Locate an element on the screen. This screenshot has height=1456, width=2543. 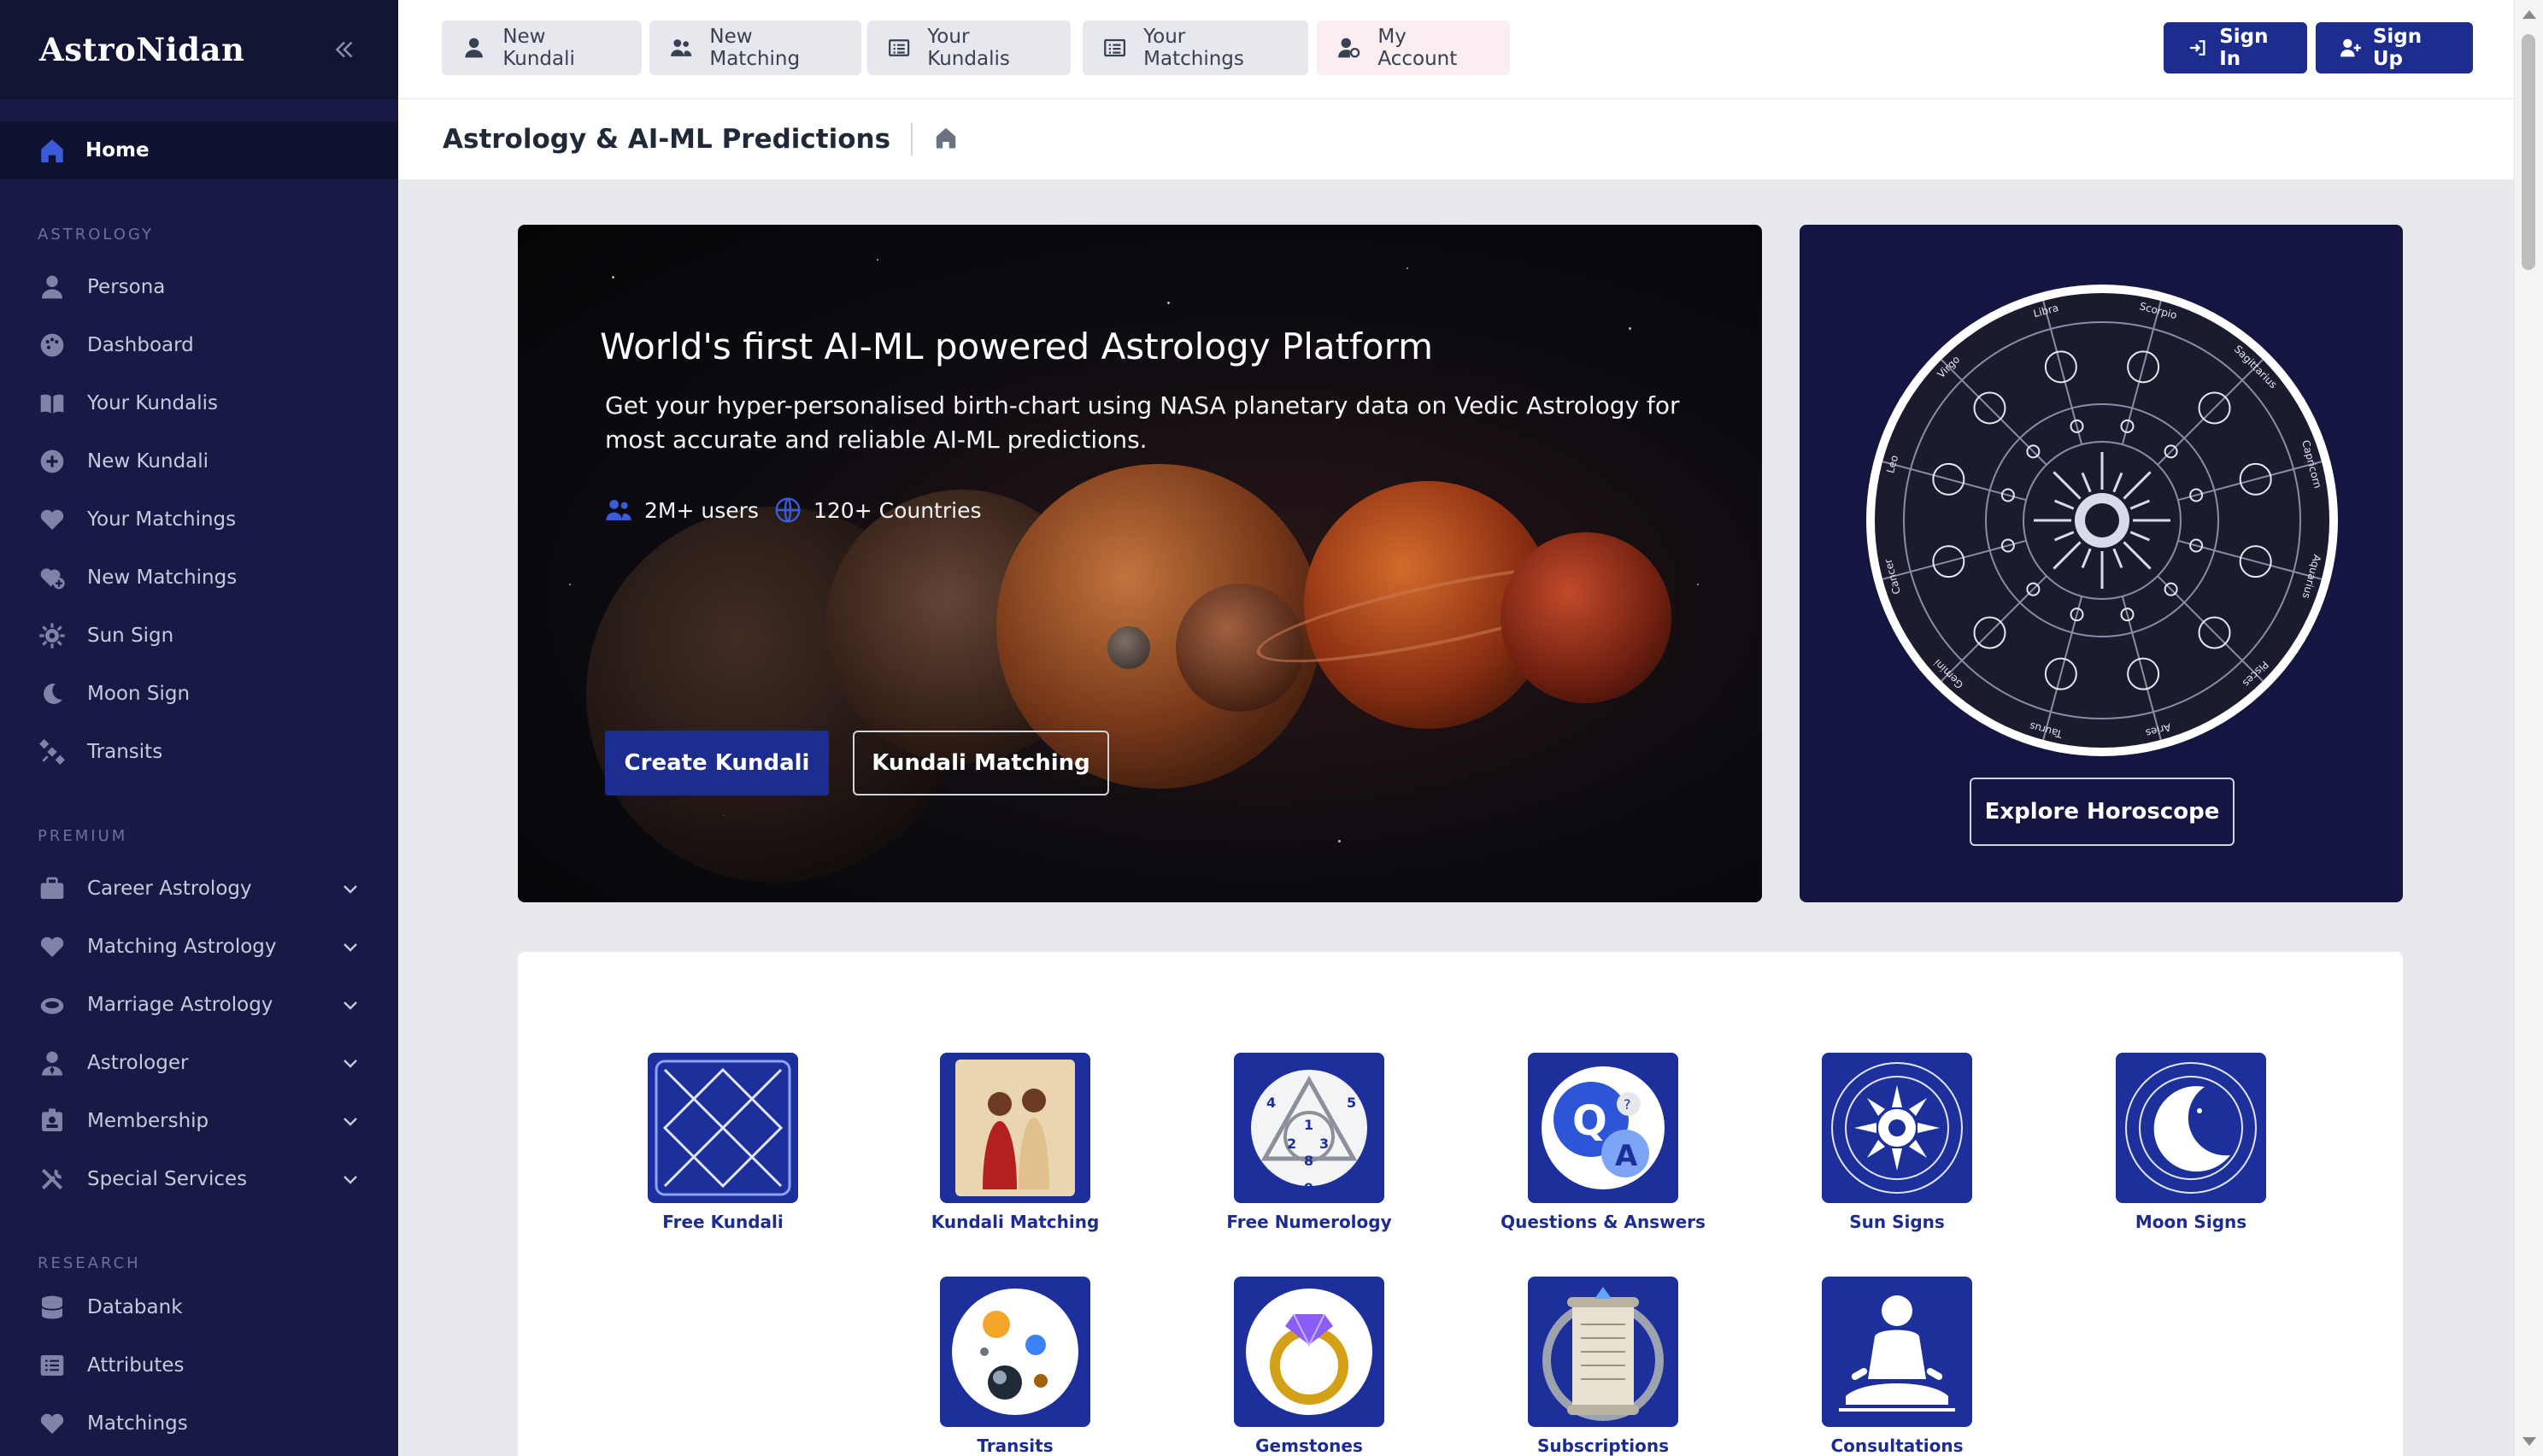
sign-up-label: Sign Up is located at coordinates (2397, 48).